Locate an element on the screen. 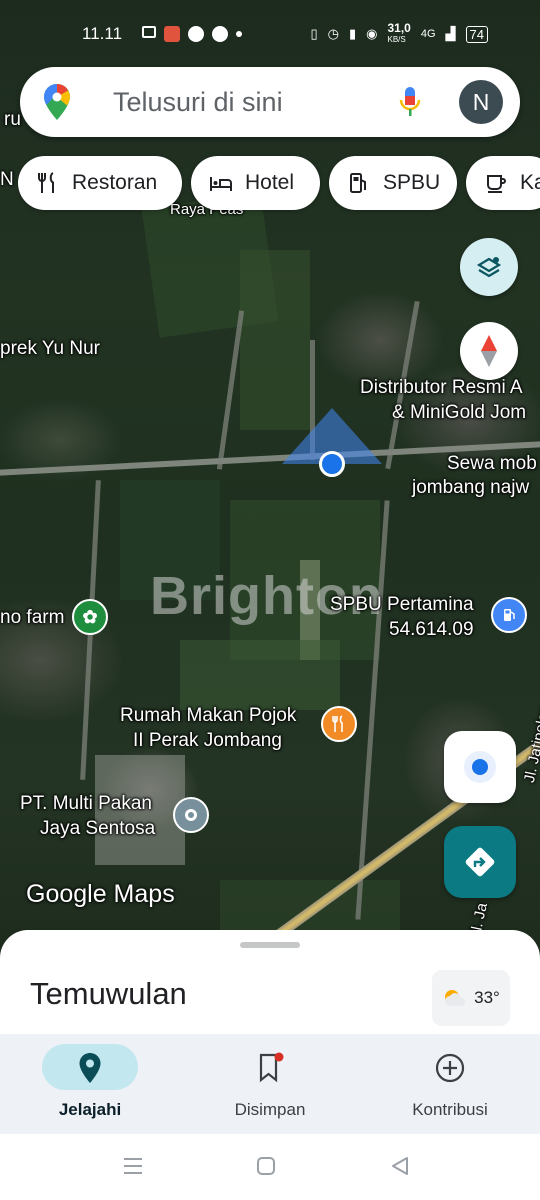 The width and height of the screenshot is (540, 1200). network-speed: 31,0 KB/S is located at coordinates (399, 33).